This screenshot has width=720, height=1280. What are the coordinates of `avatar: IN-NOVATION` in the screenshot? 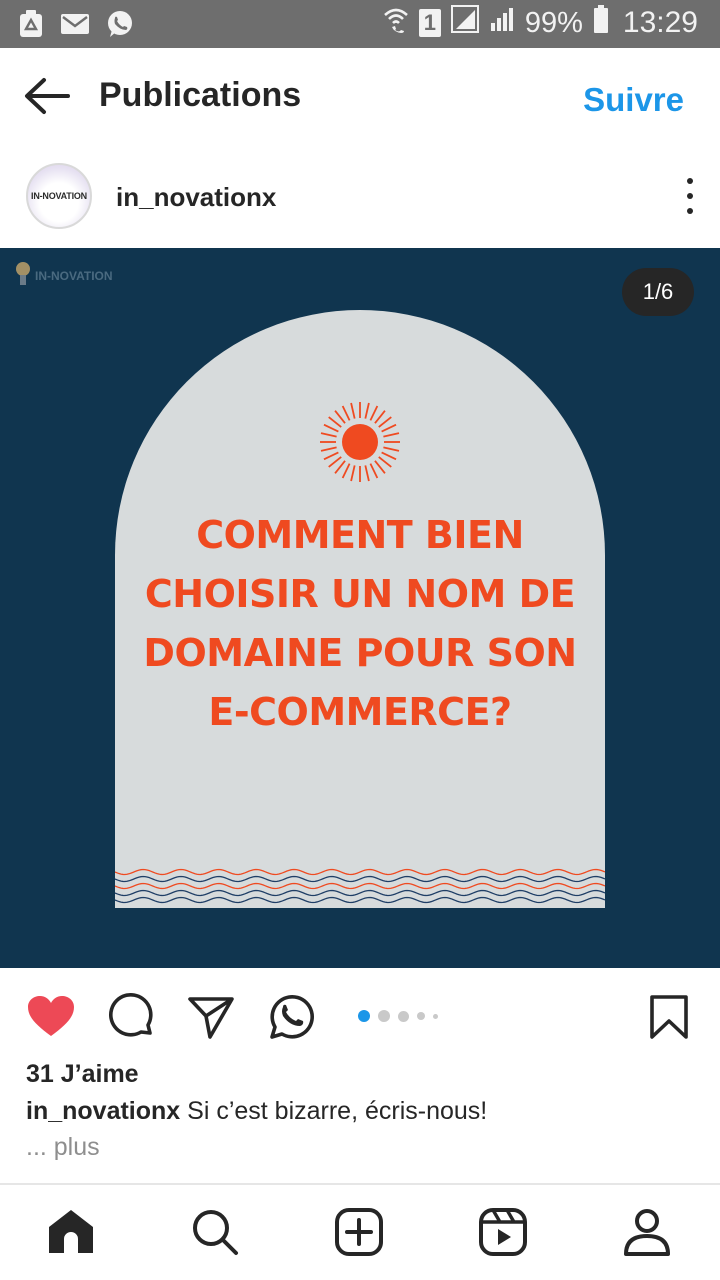 It's located at (59, 196).